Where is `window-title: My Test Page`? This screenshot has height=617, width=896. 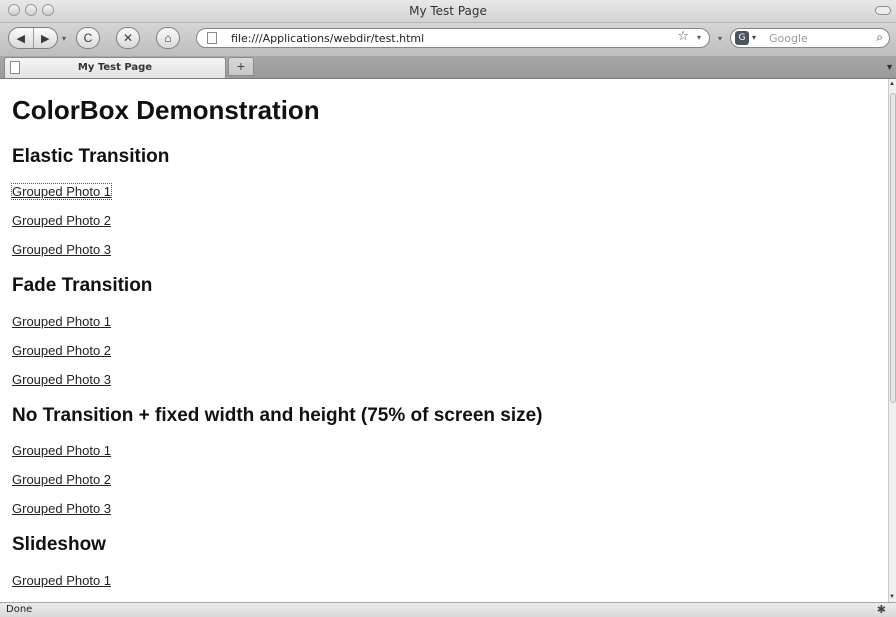 window-title: My Test Page is located at coordinates (448, 11).